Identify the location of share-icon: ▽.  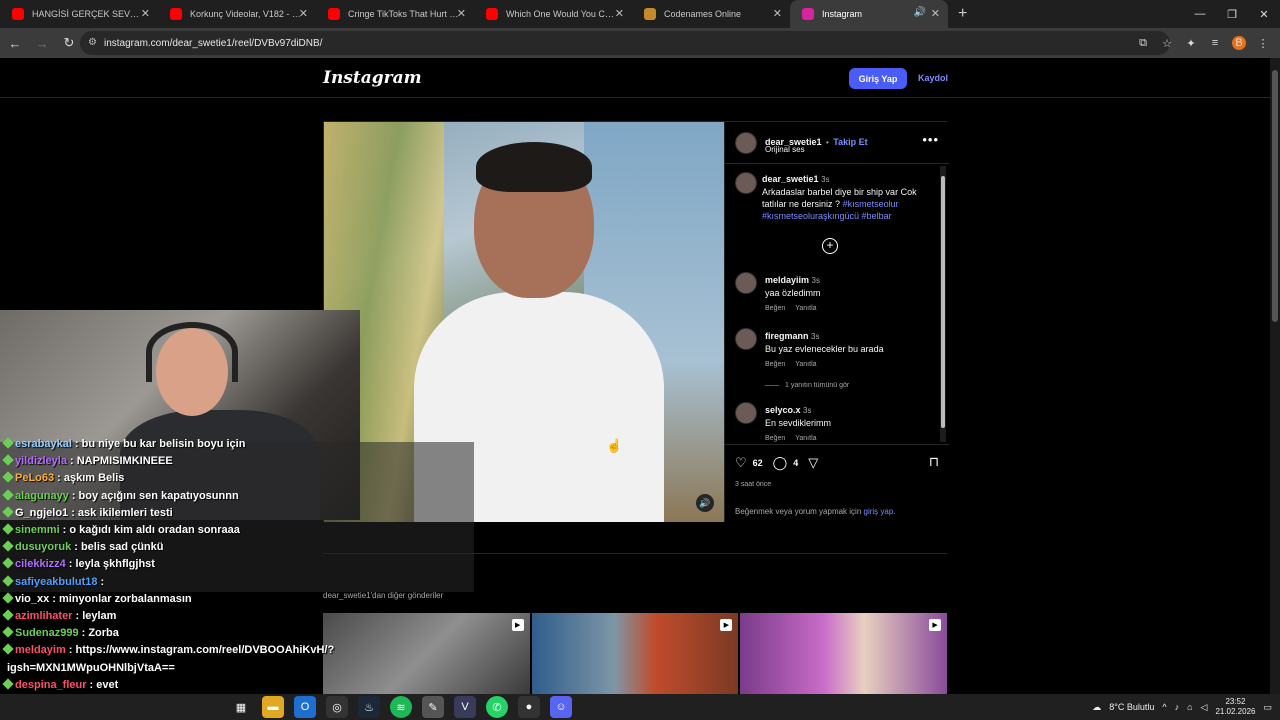
(813, 463).